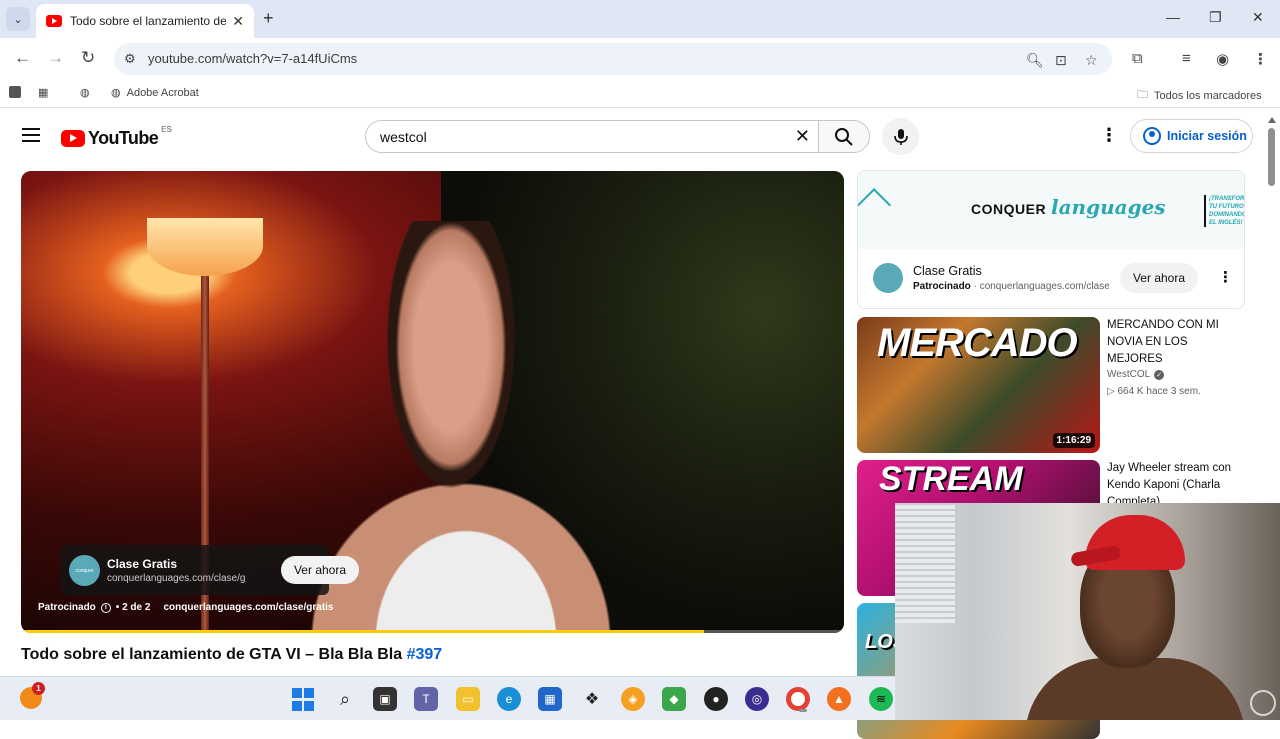 This screenshot has height=739, width=1280. I want to click on video-progress-bar, so click(432, 631).